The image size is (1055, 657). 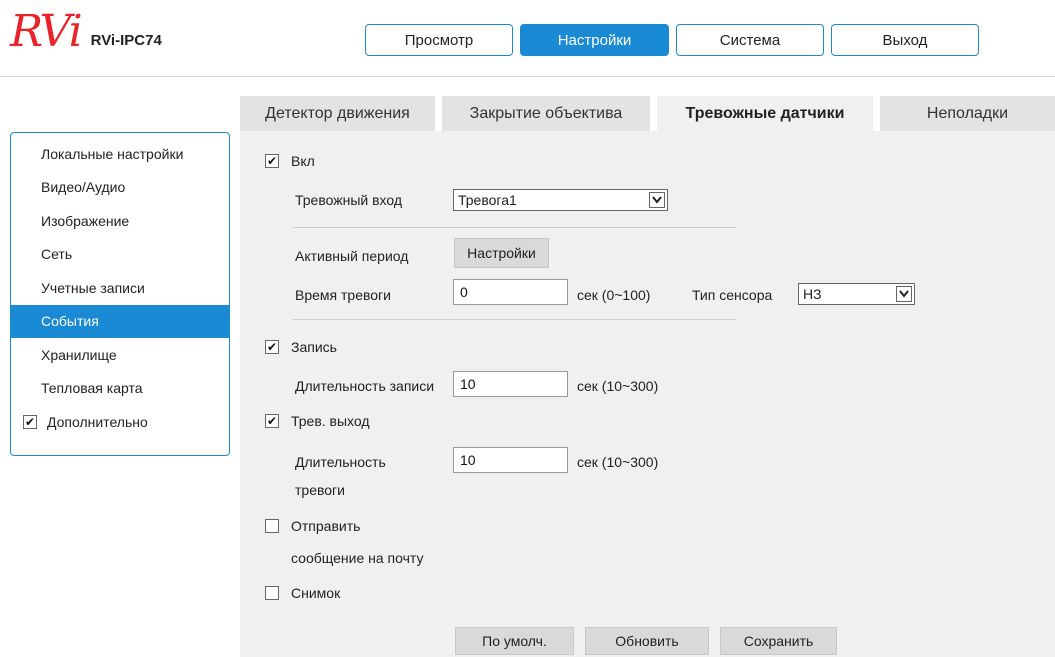 I want to click on nav-settings-button: Настройки, so click(x=594, y=40).